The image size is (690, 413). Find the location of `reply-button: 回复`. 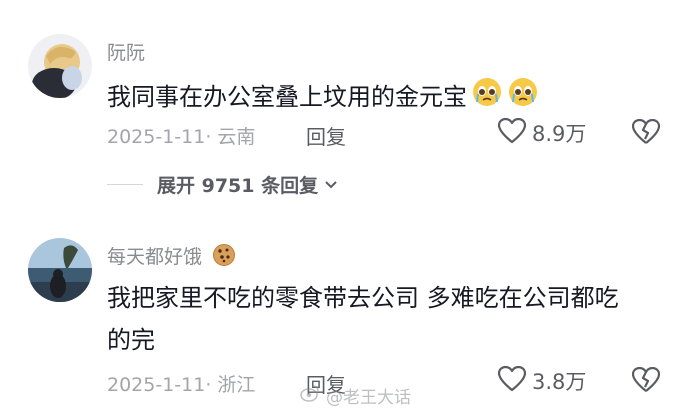

reply-button: 回复 is located at coordinates (326, 135).